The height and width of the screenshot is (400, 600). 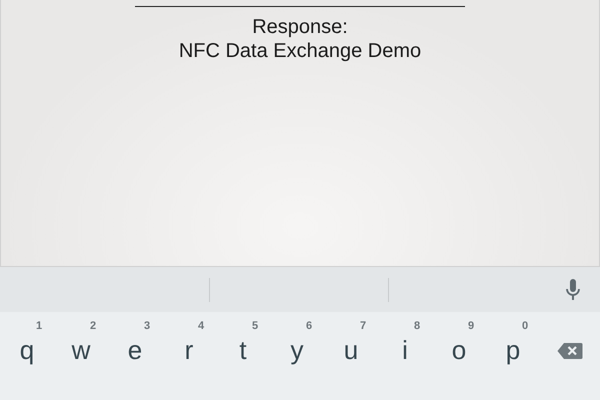 I want to click on key-letter: r, so click(x=189, y=350).